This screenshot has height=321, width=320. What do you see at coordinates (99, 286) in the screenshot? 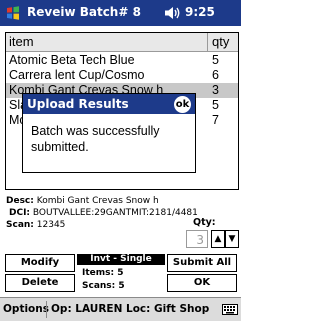
I see `scans-label: Scans:` at bounding box center [99, 286].